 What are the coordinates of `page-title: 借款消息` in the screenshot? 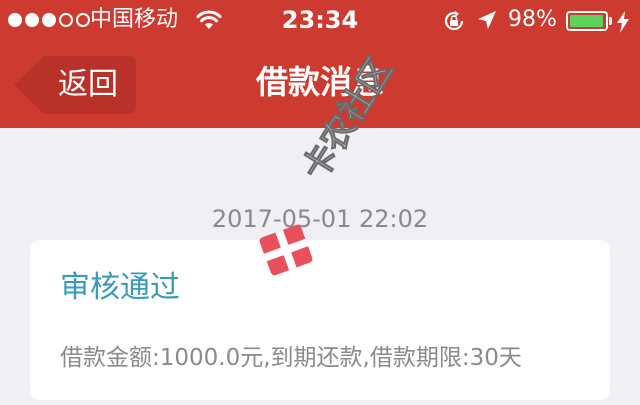 It's located at (319, 82).